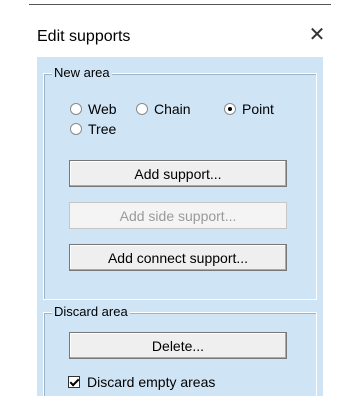 This screenshot has width=348, height=396. I want to click on radio-point-label: Point, so click(258, 109).